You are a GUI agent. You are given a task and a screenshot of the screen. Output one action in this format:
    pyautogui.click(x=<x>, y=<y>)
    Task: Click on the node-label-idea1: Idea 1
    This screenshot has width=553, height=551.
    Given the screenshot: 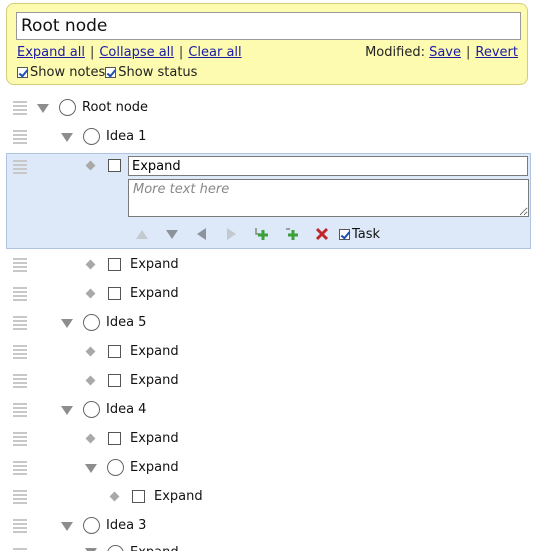 What is the action you would take?
    pyautogui.click(x=126, y=136)
    